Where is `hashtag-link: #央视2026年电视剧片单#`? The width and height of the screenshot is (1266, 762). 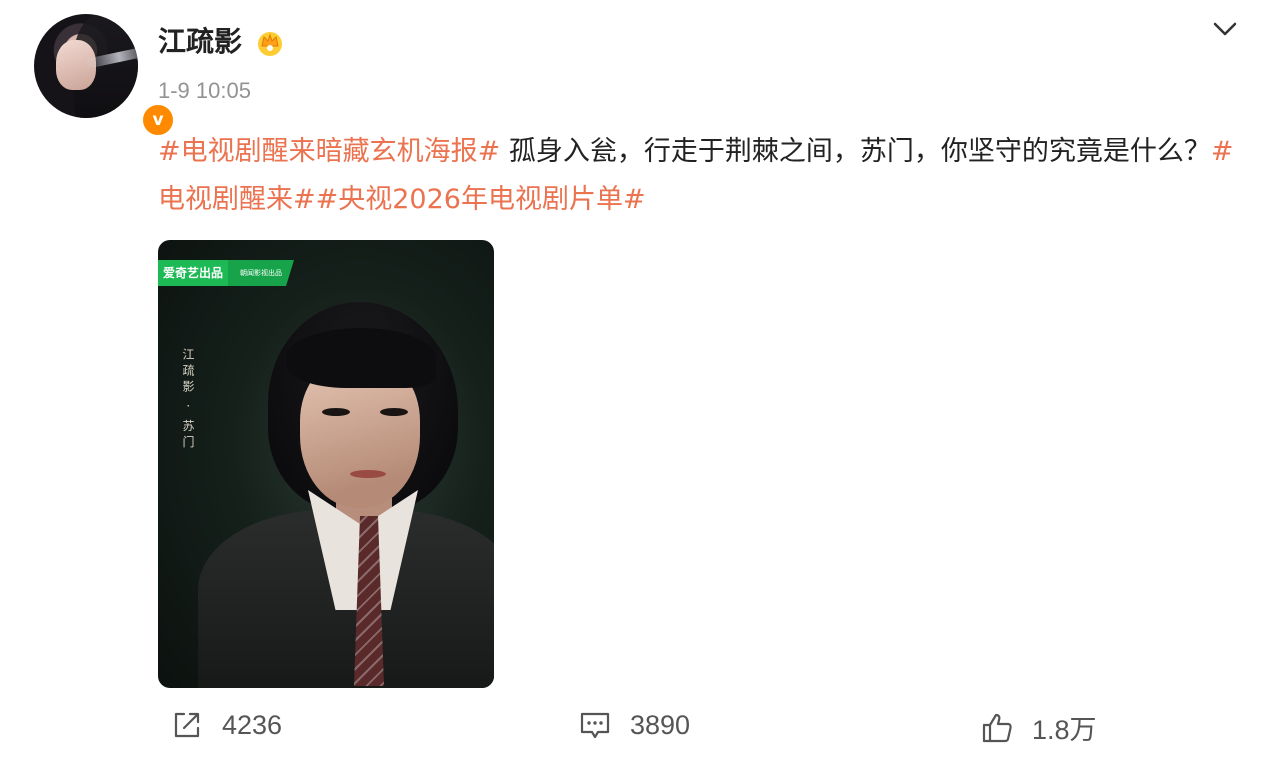 hashtag-link: #央视2026年电视剧片单# is located at coordinates (481, 199).